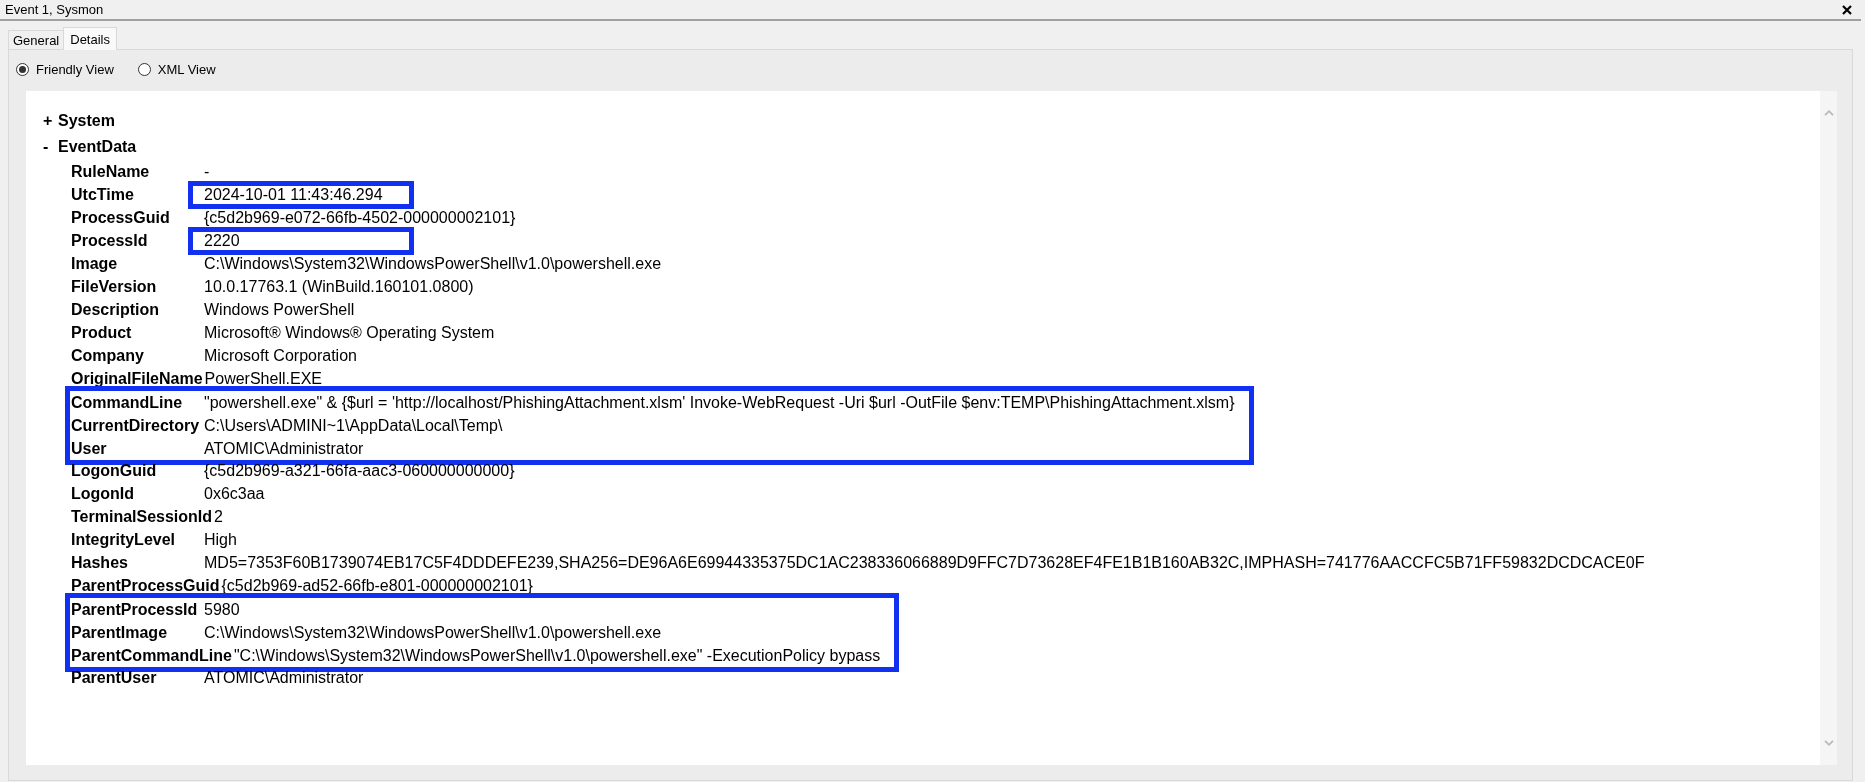 The image size is (1865, 782). What do you see at coordinates (109, 240) in the screenshot?
I see `field-name: ProcessId` at bounding box center [109, 240].